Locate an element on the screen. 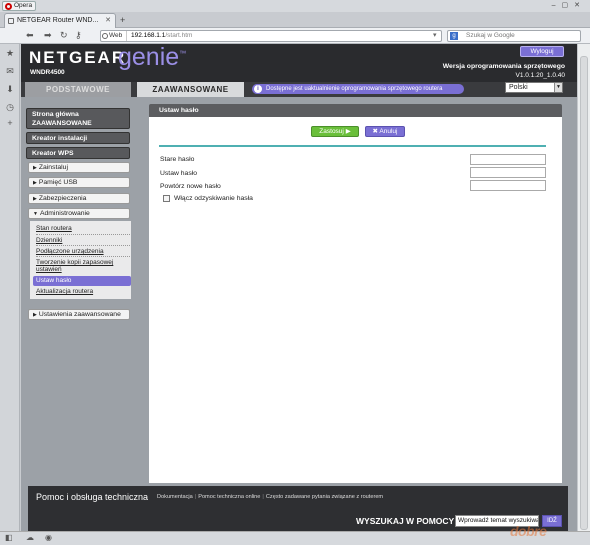 This screenshot has height=545, width=590. key-icon: ⚷ is located at coordinates (78, 35).